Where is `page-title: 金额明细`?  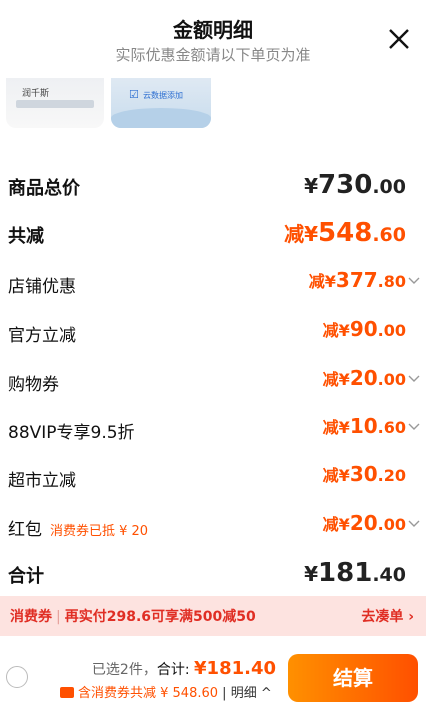
page-title: 金额明细 is located at coordinates (213, 30).